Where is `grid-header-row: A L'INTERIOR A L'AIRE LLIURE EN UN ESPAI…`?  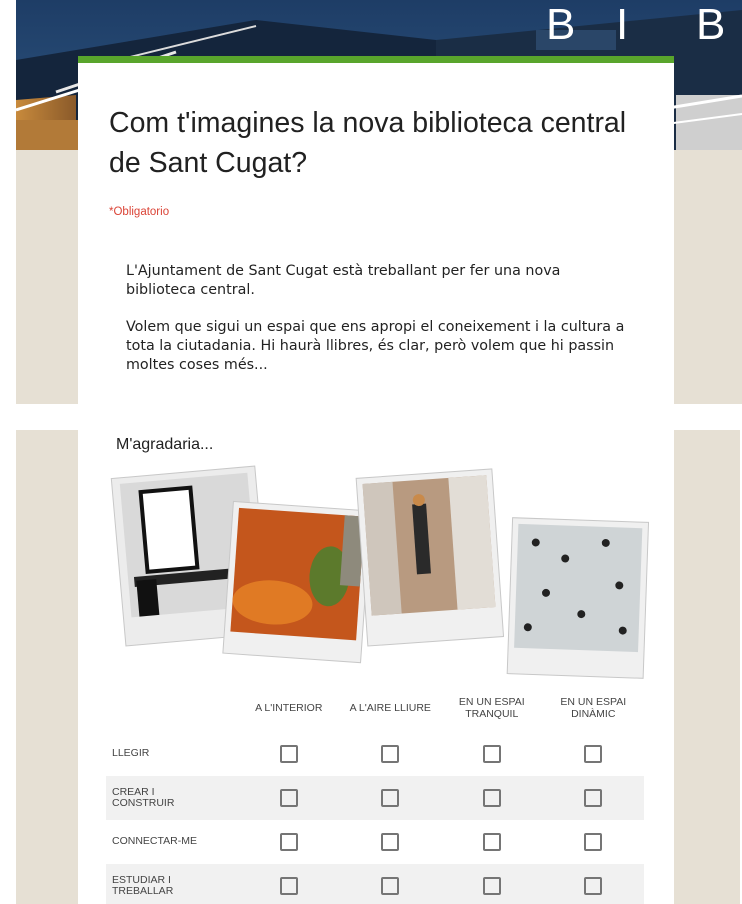
grid-header-row: A L'INTERIOR A L'AIRE LLIURE EN UN ESPAI… is located at coordinates (375, 708).